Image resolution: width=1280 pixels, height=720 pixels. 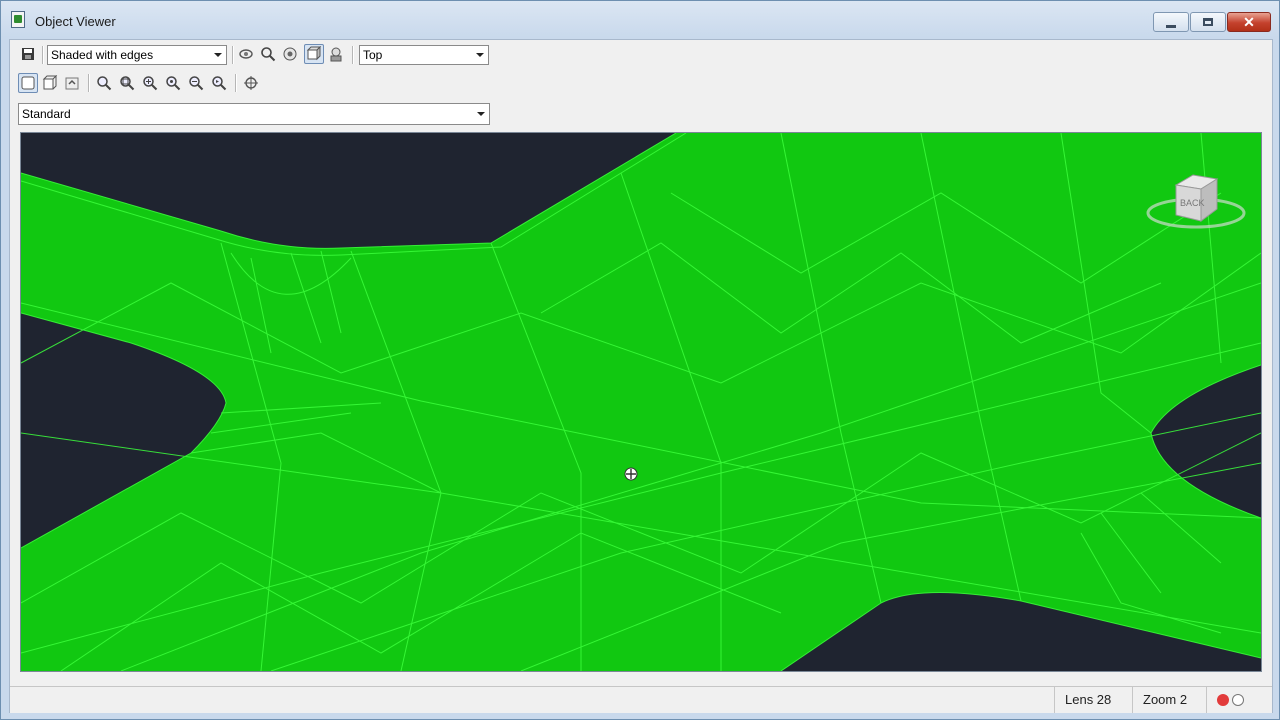 I want to click on zoom-previous-icon, so click(x=219, y=83).